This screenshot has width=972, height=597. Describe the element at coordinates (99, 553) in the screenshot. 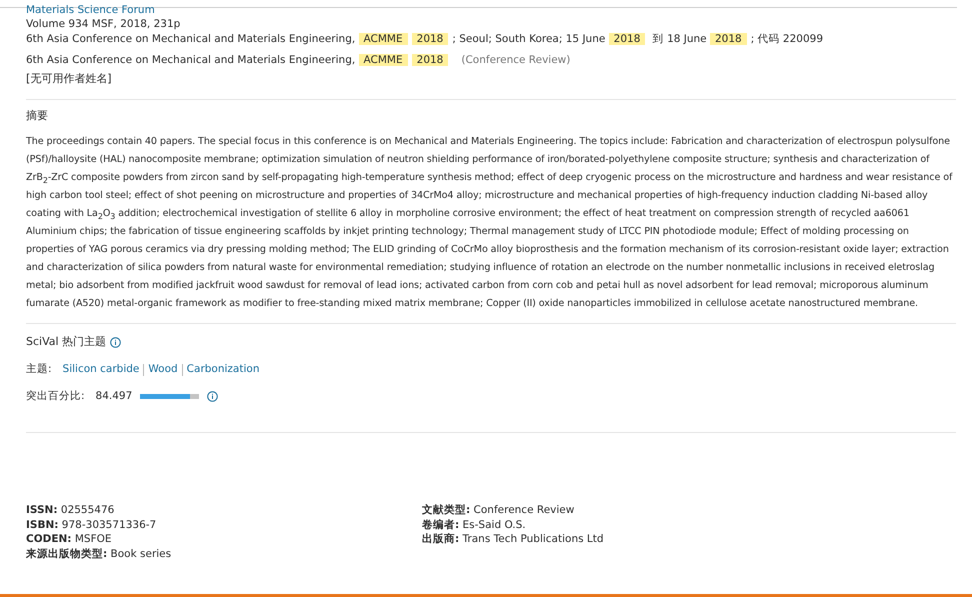

I see `detail-text: 来源出版物类型: Book series` at that location.